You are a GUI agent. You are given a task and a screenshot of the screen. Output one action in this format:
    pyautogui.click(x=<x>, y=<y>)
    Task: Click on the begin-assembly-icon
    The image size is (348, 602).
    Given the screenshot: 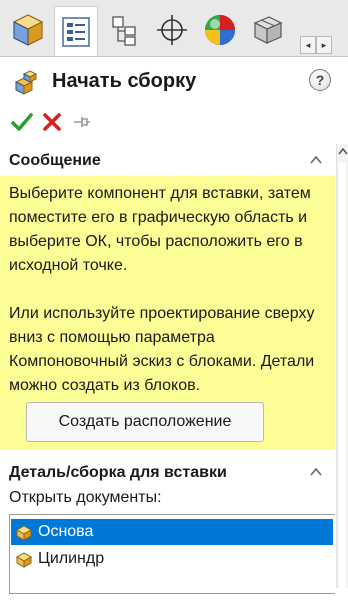 What is the action you would take?
    pyautogui.click(x=26, y=82)
    